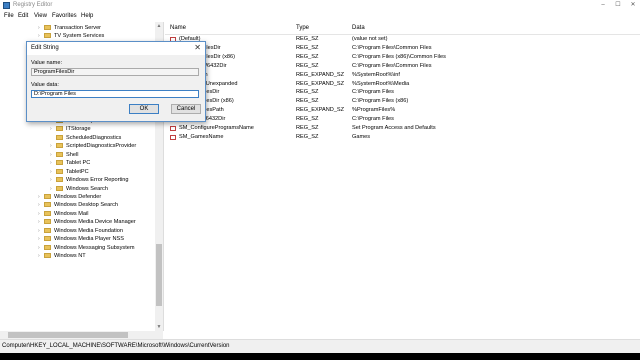  Describe the element at coordinates (178, 28) in the screenshot. I see `column-name: Name` at that location.